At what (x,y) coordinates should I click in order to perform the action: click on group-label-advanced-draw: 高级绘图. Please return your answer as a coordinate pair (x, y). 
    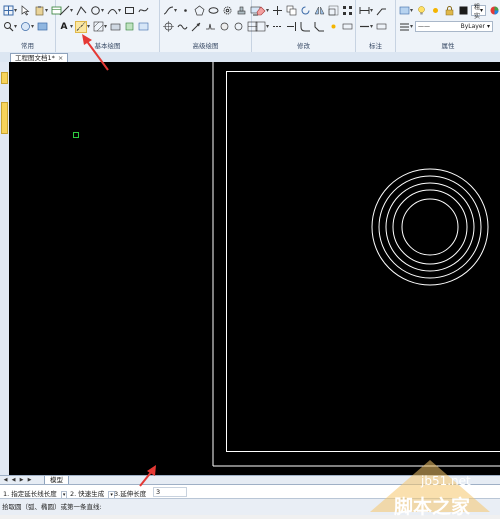
    Looking at the image, I should click on (205, 45).